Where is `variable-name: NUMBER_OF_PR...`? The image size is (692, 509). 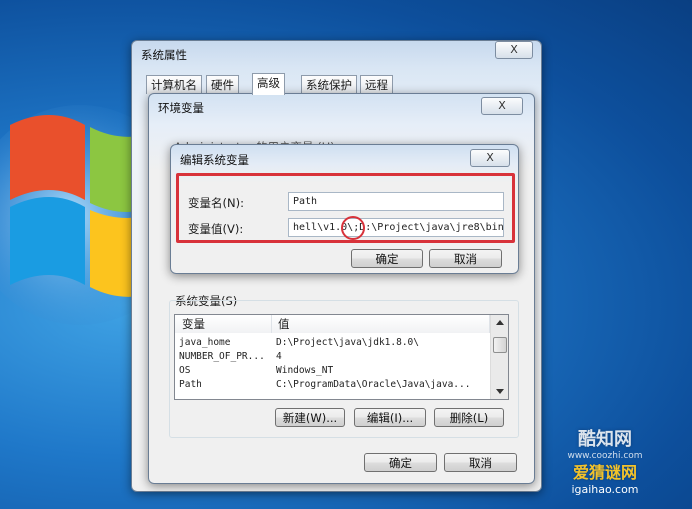
variable-name: NUMBER_OF_PR... is located at coordinates (222, 356).